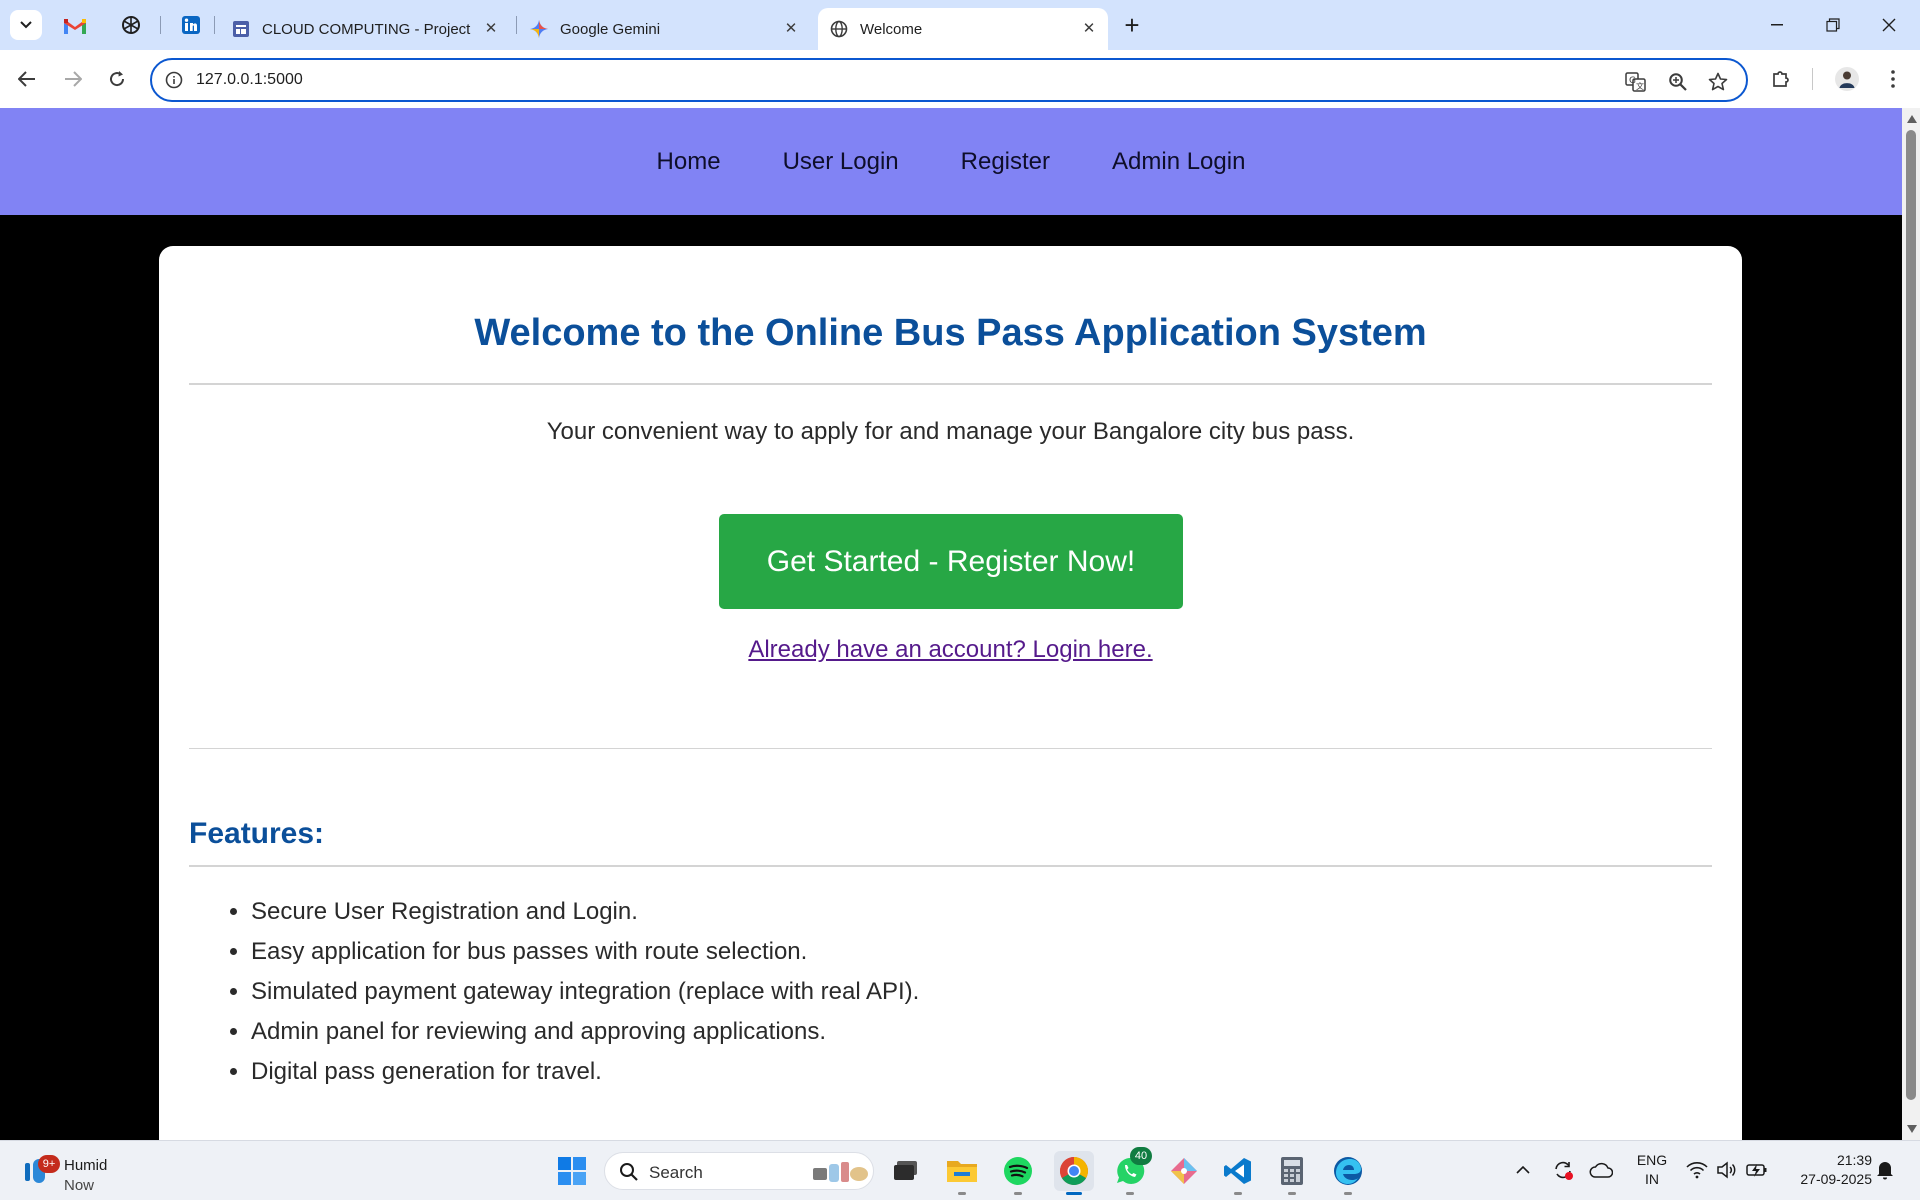 The width and height of the screenshot is (1920, 1200). What do you see at coordinates (241, 29) in the screenshot?
I see `forms-icon` at bounding box center [241, 29].